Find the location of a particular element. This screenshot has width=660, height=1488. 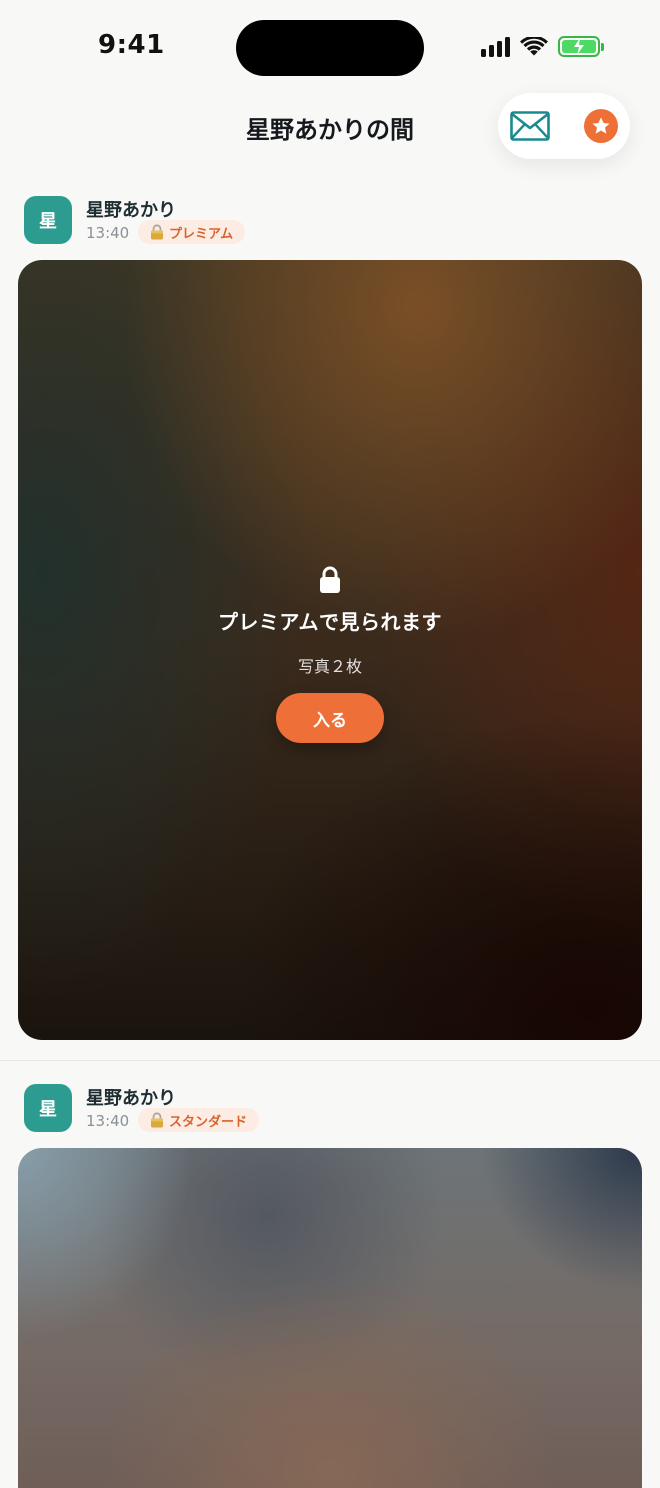

post-divider is located at coordinates (330, 1060).